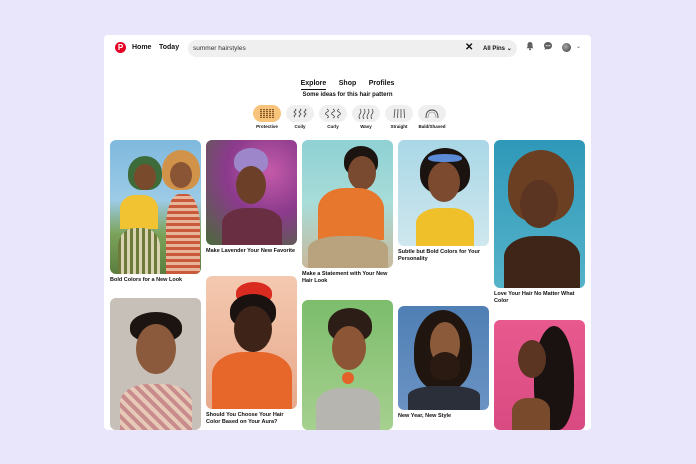  I want to click on all-pins-label: All Pins, so click(494, 49).